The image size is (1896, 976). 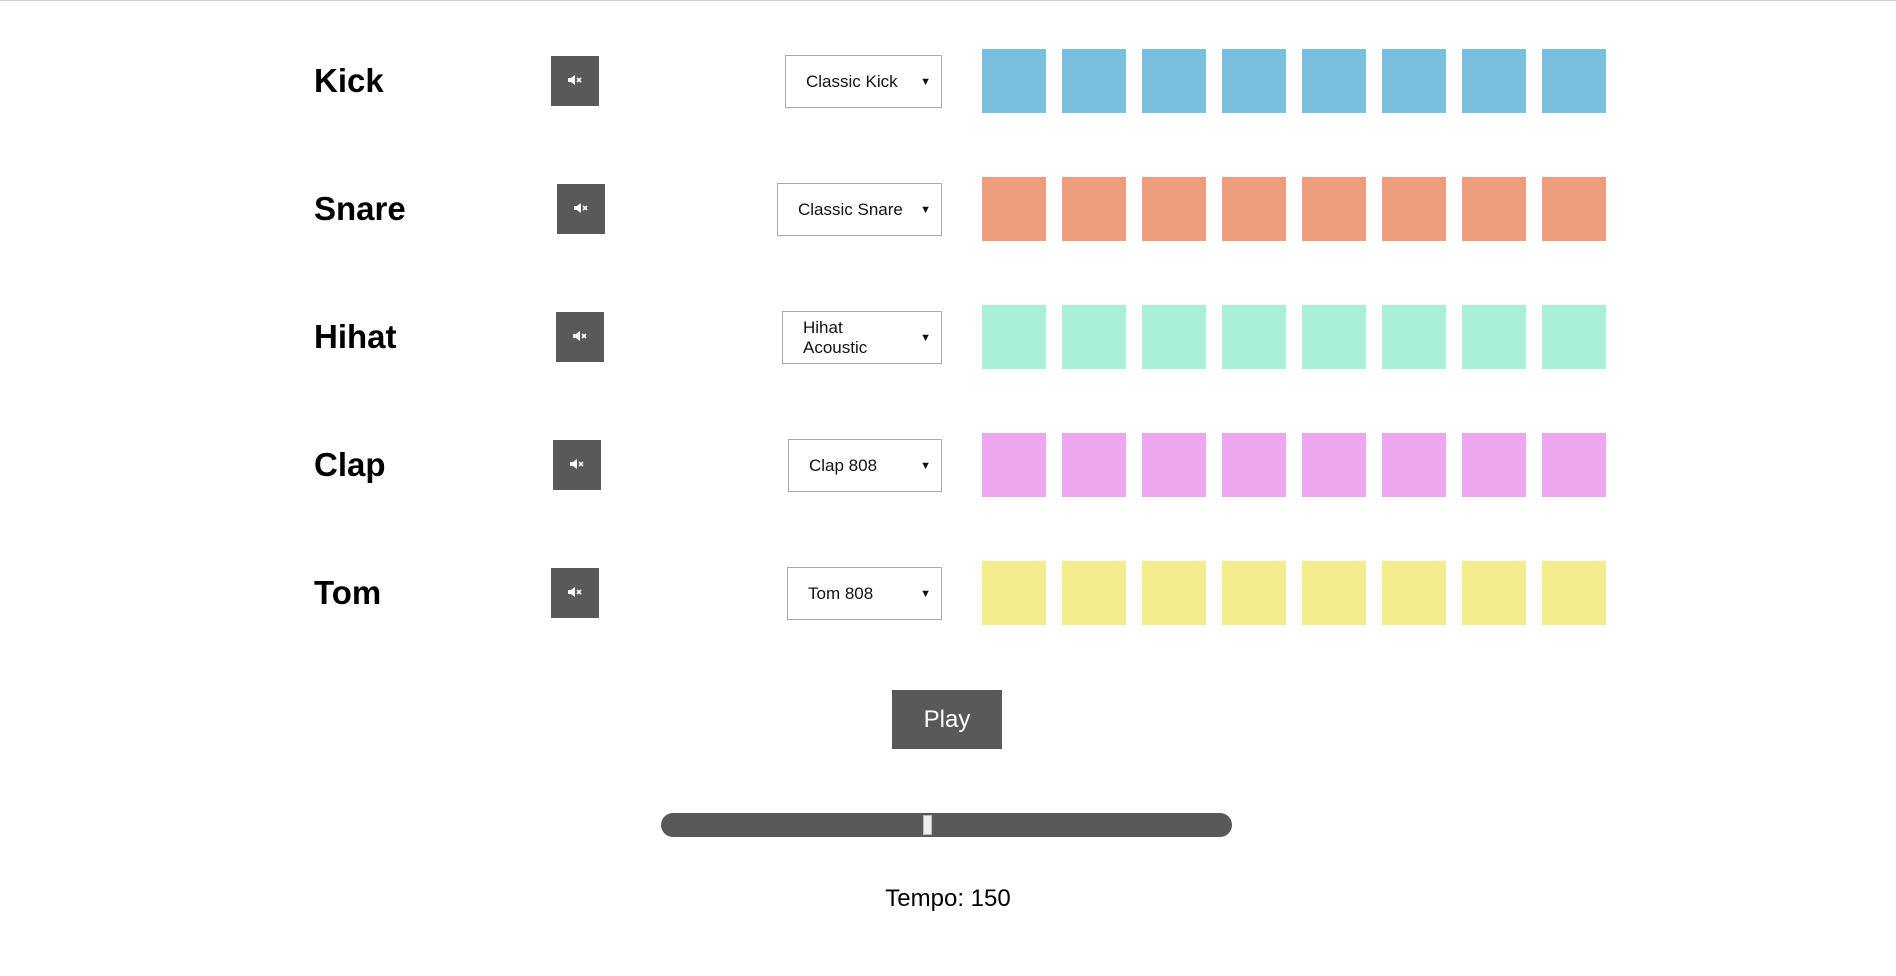 I want to click on sample-select: Clap 808 ▼, so click(x=865, y=465).